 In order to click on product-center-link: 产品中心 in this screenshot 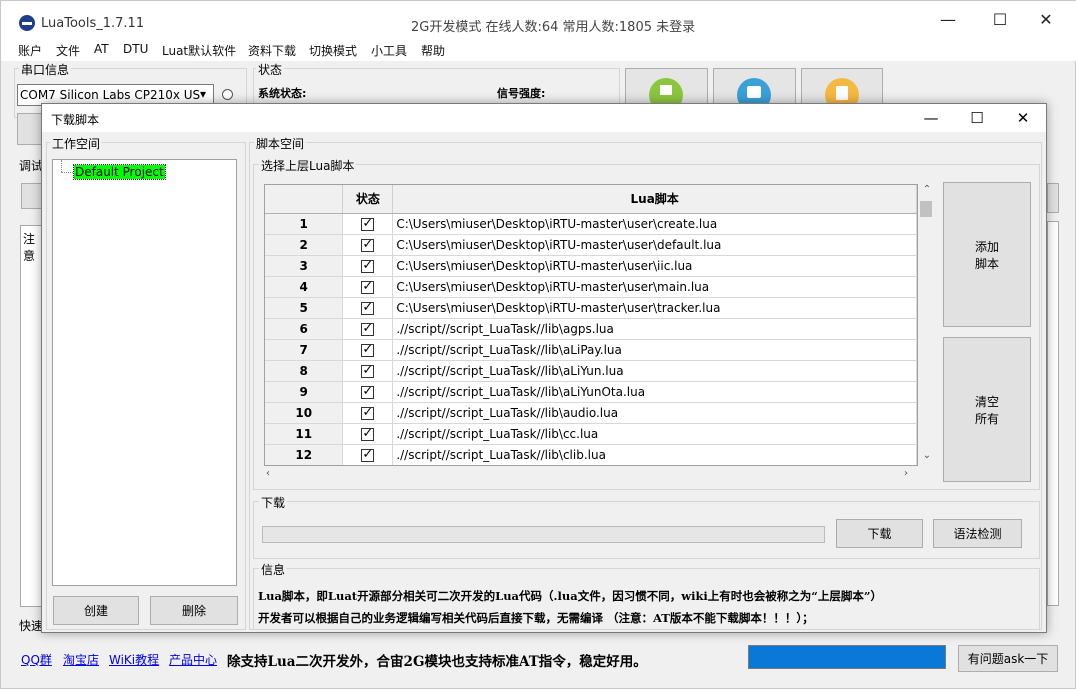, I will do `click(193, 659)`.